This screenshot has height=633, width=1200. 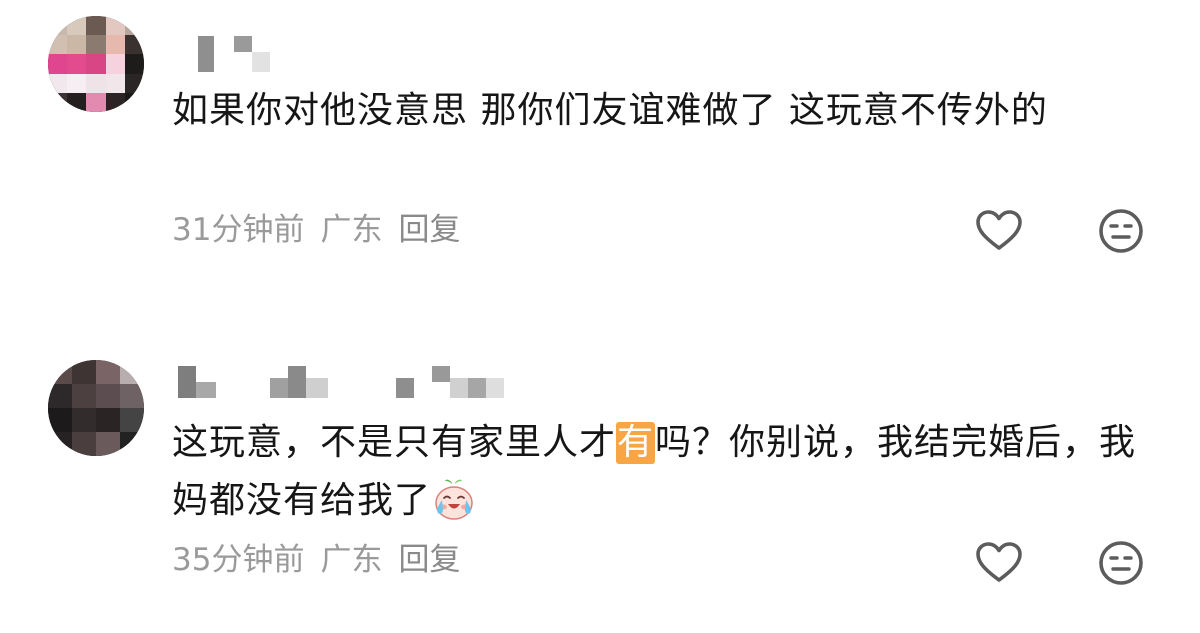 I want to click on comment-time: 31分钟前, so click(x=238, y=230).